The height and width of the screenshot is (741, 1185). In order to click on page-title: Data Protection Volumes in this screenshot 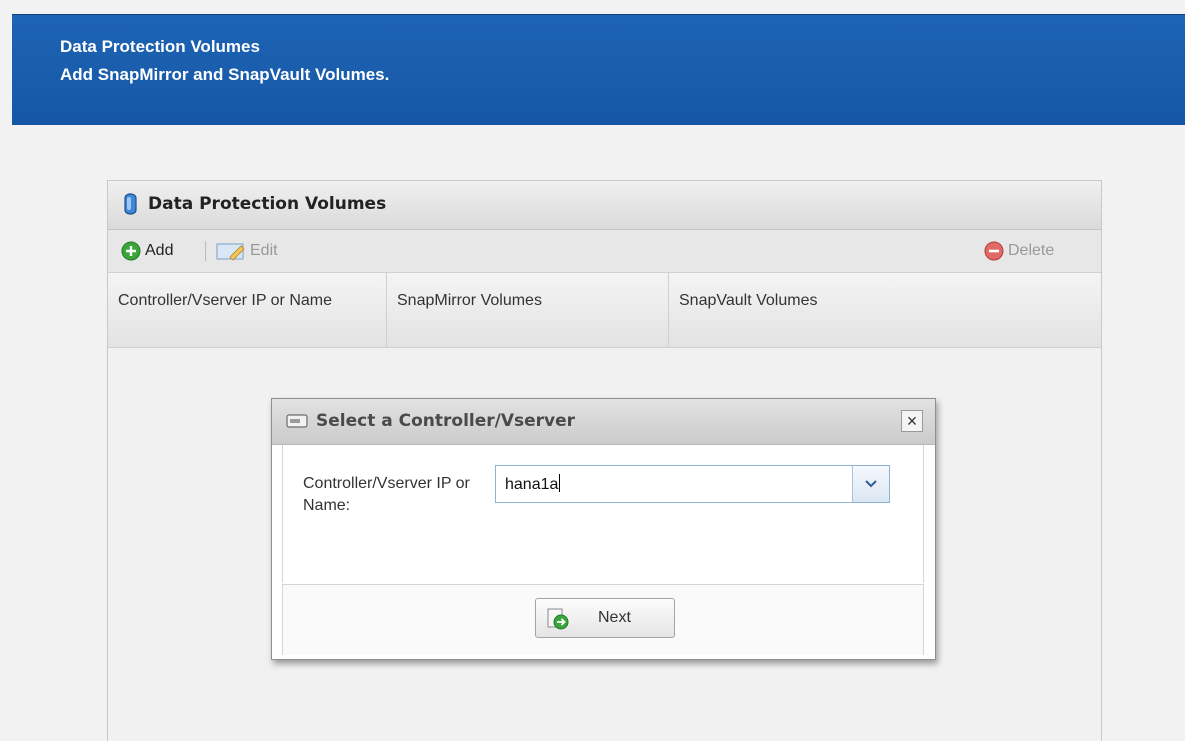, I will do `click(160, 46)`.